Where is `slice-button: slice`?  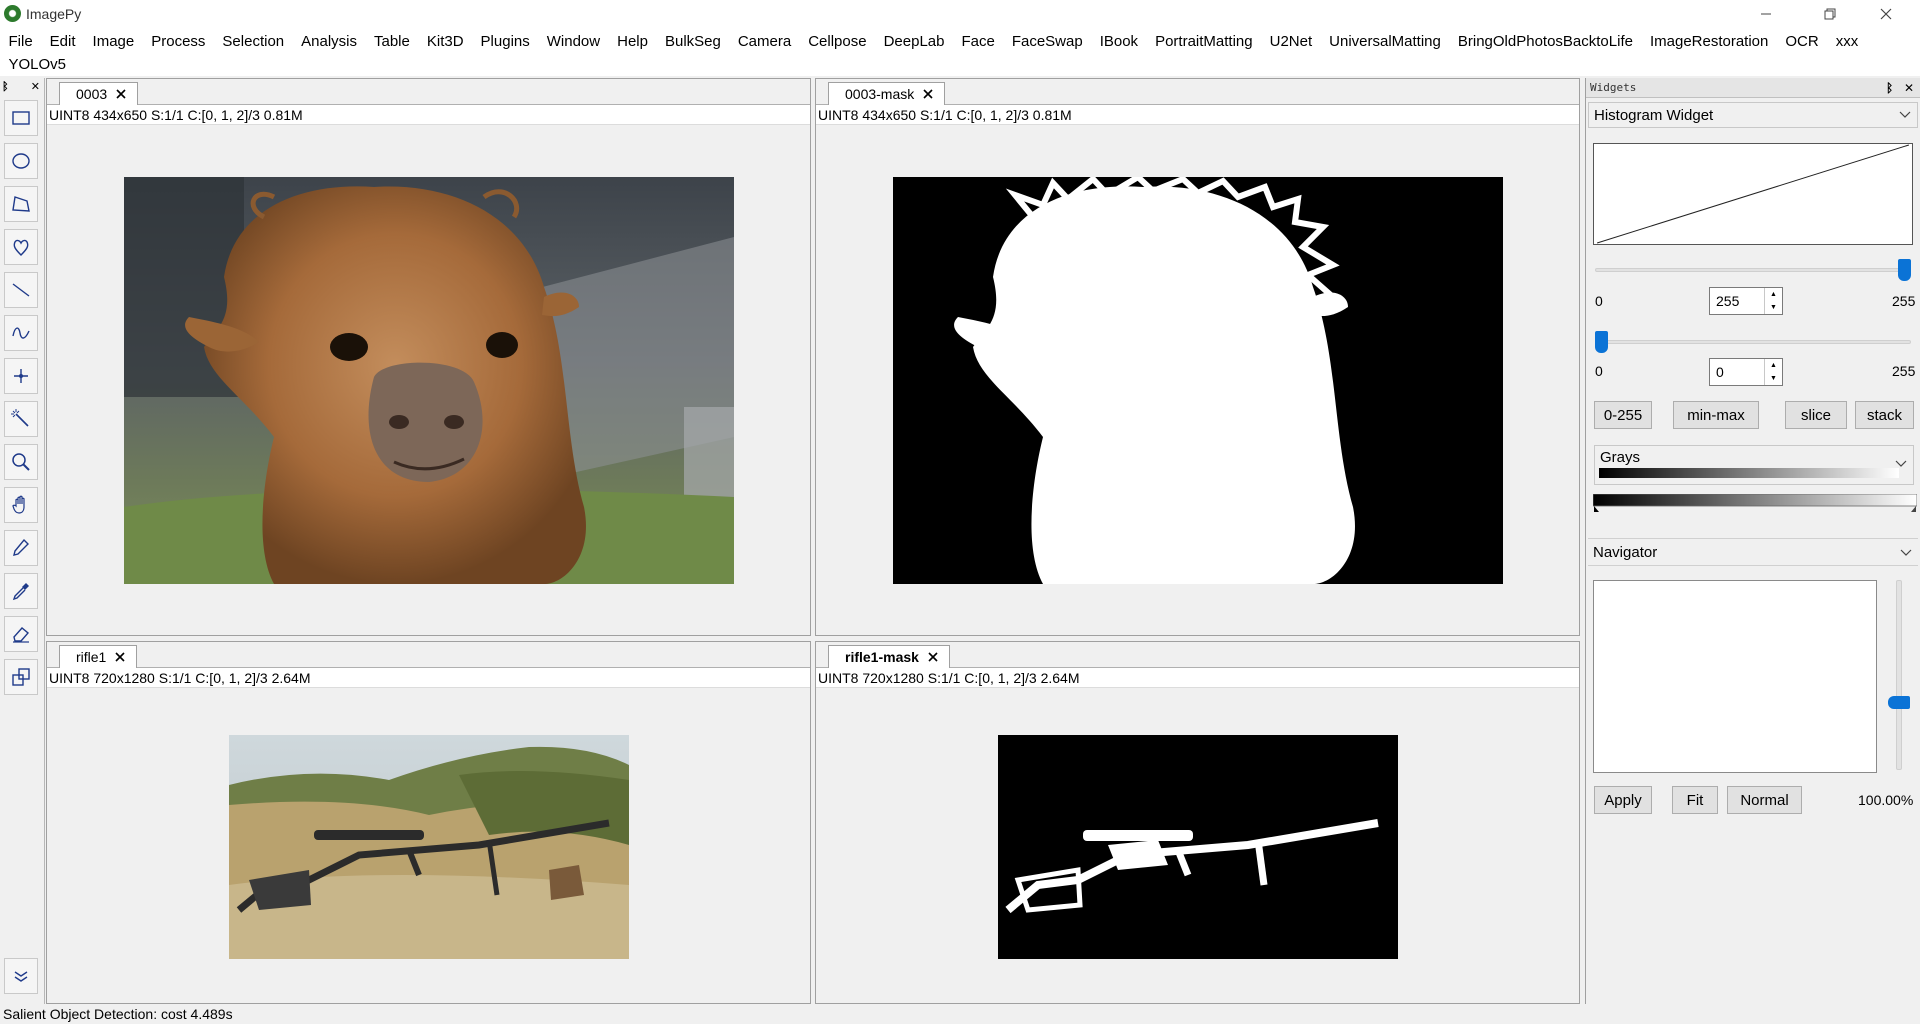 slice-button: slice is located at coordinates (1816, 415).